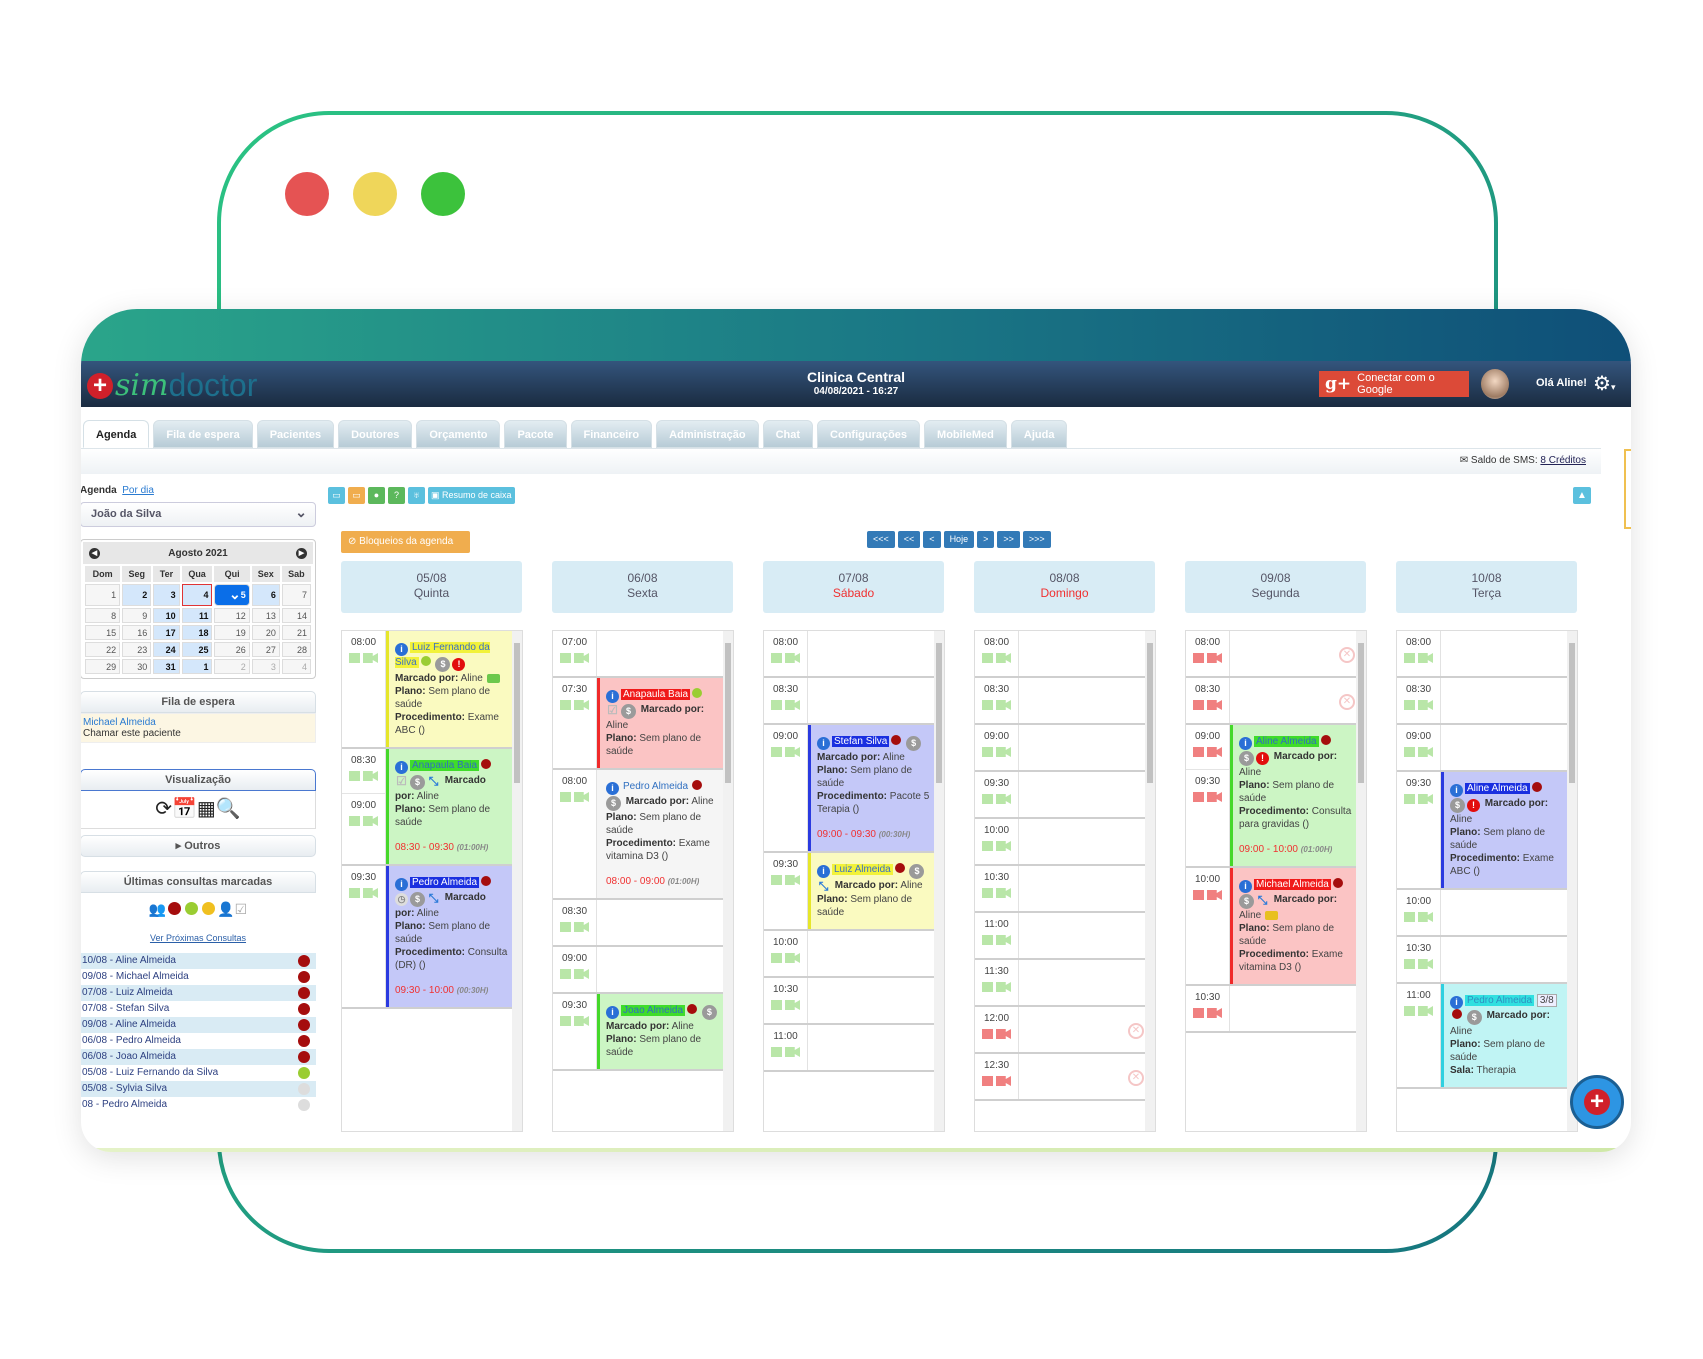  I want to click on calendar-day: 18, so click(197, 632).